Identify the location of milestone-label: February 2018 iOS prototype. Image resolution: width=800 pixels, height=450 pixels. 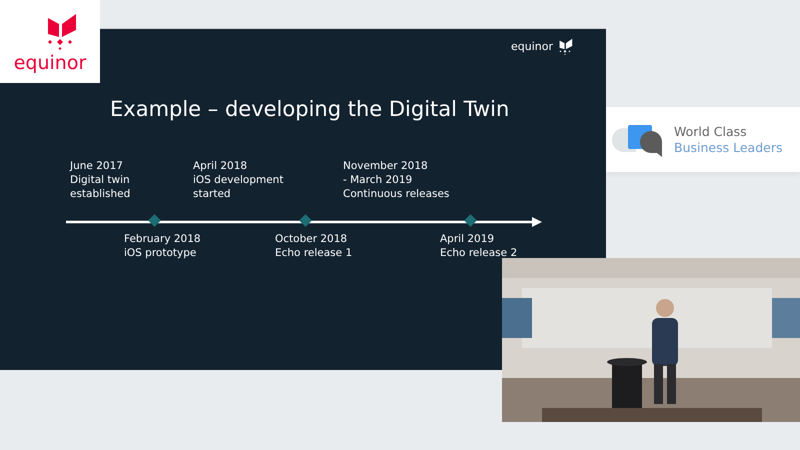
(162, 246).